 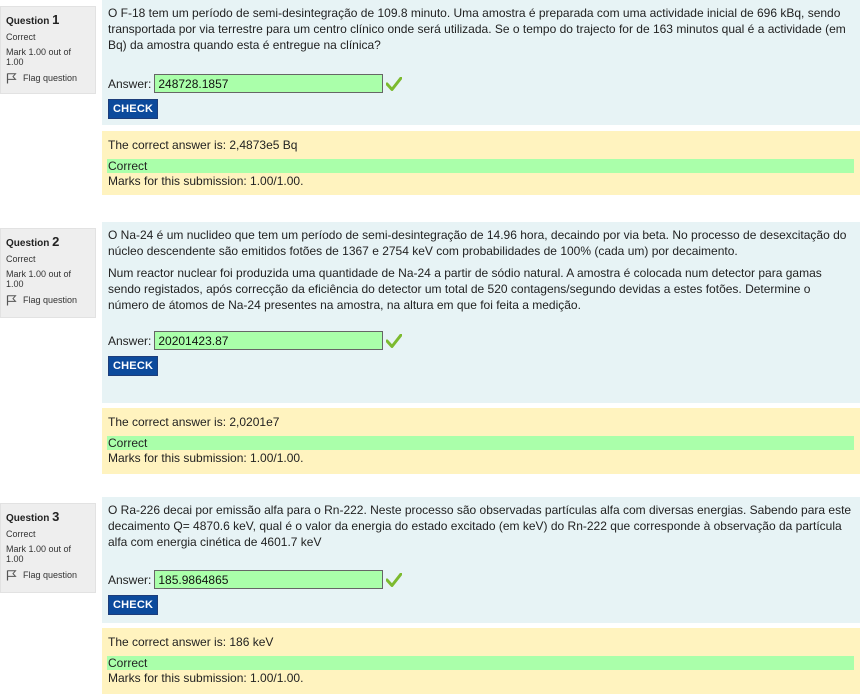 I want to click on correct-answer-text: The correct answer is: 2,4873e5 Bq, so click(x=203, y=145).